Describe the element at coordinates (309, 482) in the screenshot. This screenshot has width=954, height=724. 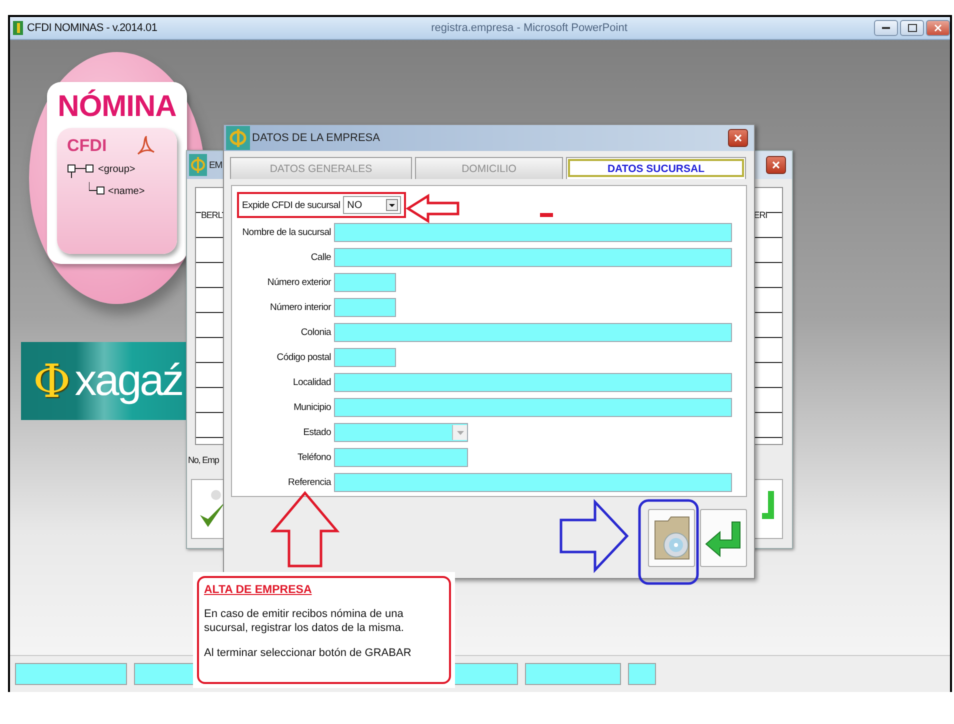
I see `field-label: Referencia` at that location.